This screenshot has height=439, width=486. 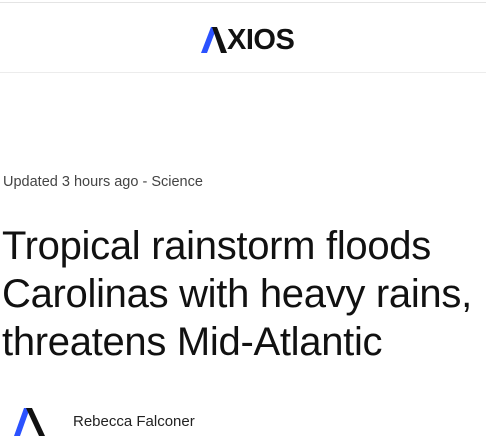 I want to click on author-name: Rebecca Falconer, so click(x=134, y=421).